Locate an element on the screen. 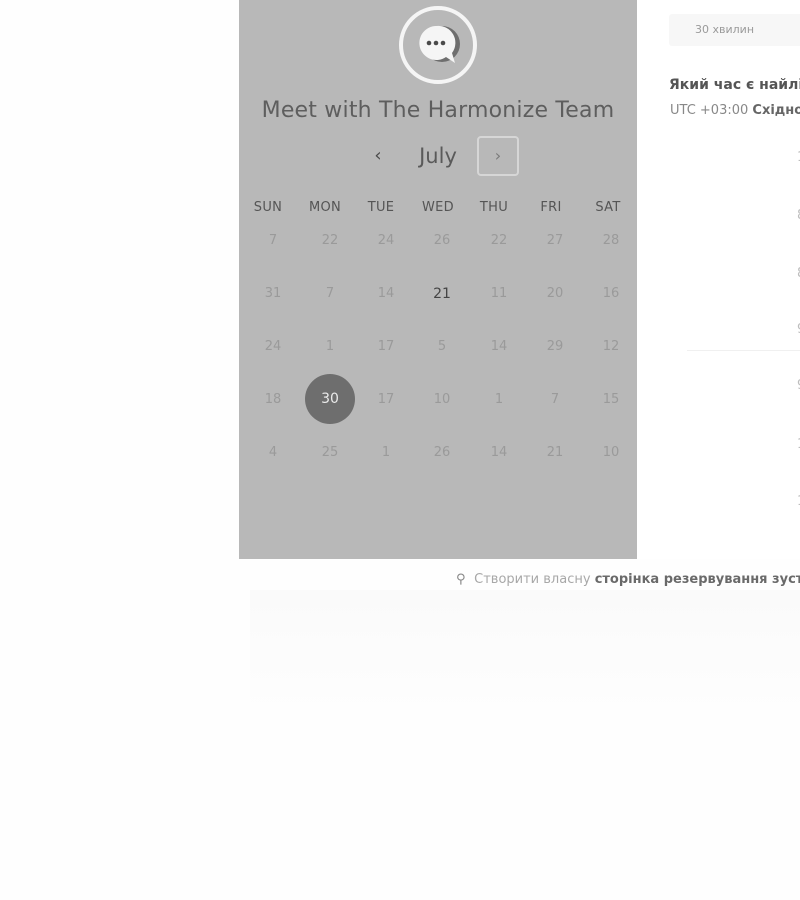 The width and height of the screenshot is (800, 900). calendar-day: 4 is located at coordinates (273, 453).